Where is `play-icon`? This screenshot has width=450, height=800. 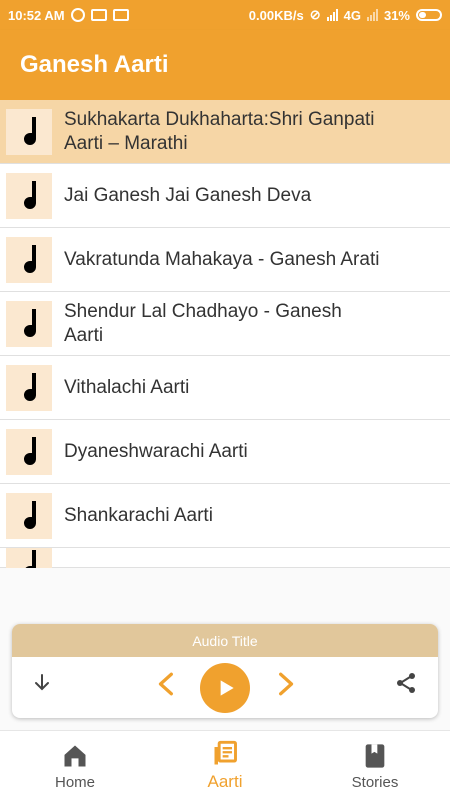 play-icon is located at coordinates (227, 688).